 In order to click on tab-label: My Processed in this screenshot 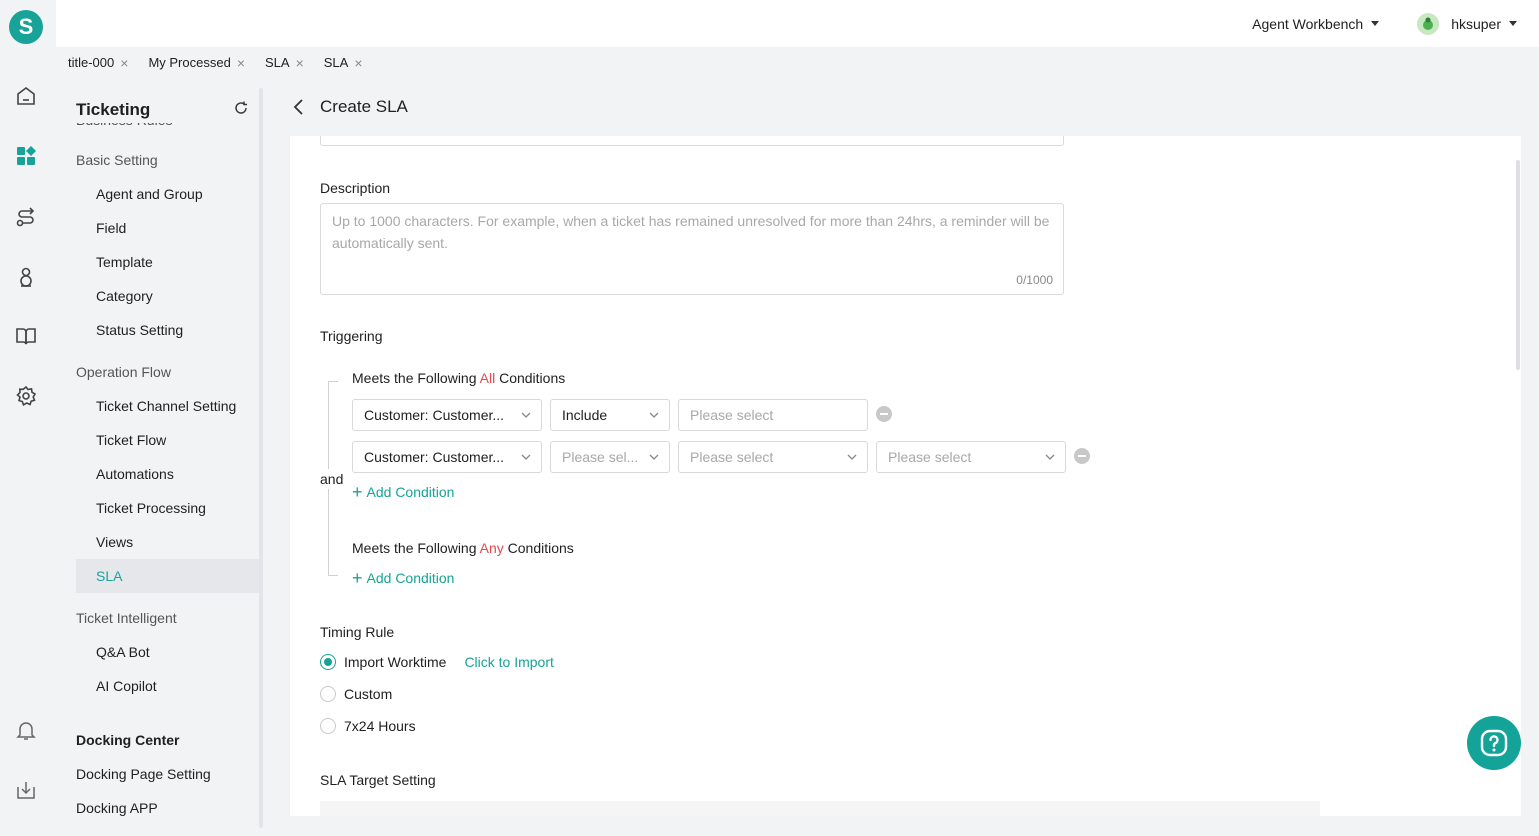, I will do `click(189, 62)`.